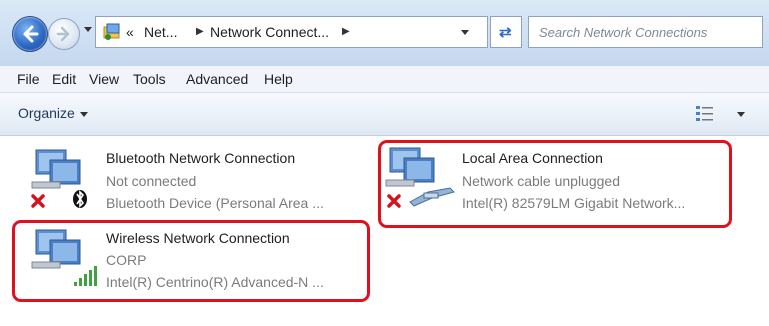 The image size is (769, 326). Describe the element at coordinates (130, 32) in the screenshot. I see `breadcrumb-overflow: «` at that location.